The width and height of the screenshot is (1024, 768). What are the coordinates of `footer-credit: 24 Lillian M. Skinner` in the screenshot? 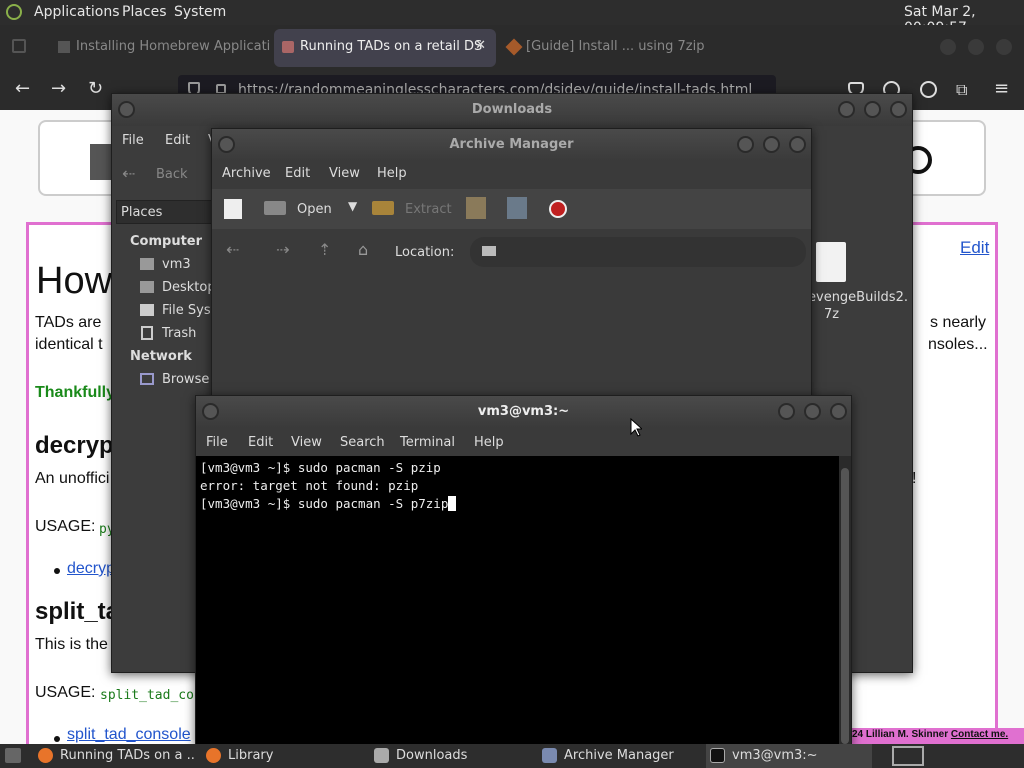 It's located at (900, 734).